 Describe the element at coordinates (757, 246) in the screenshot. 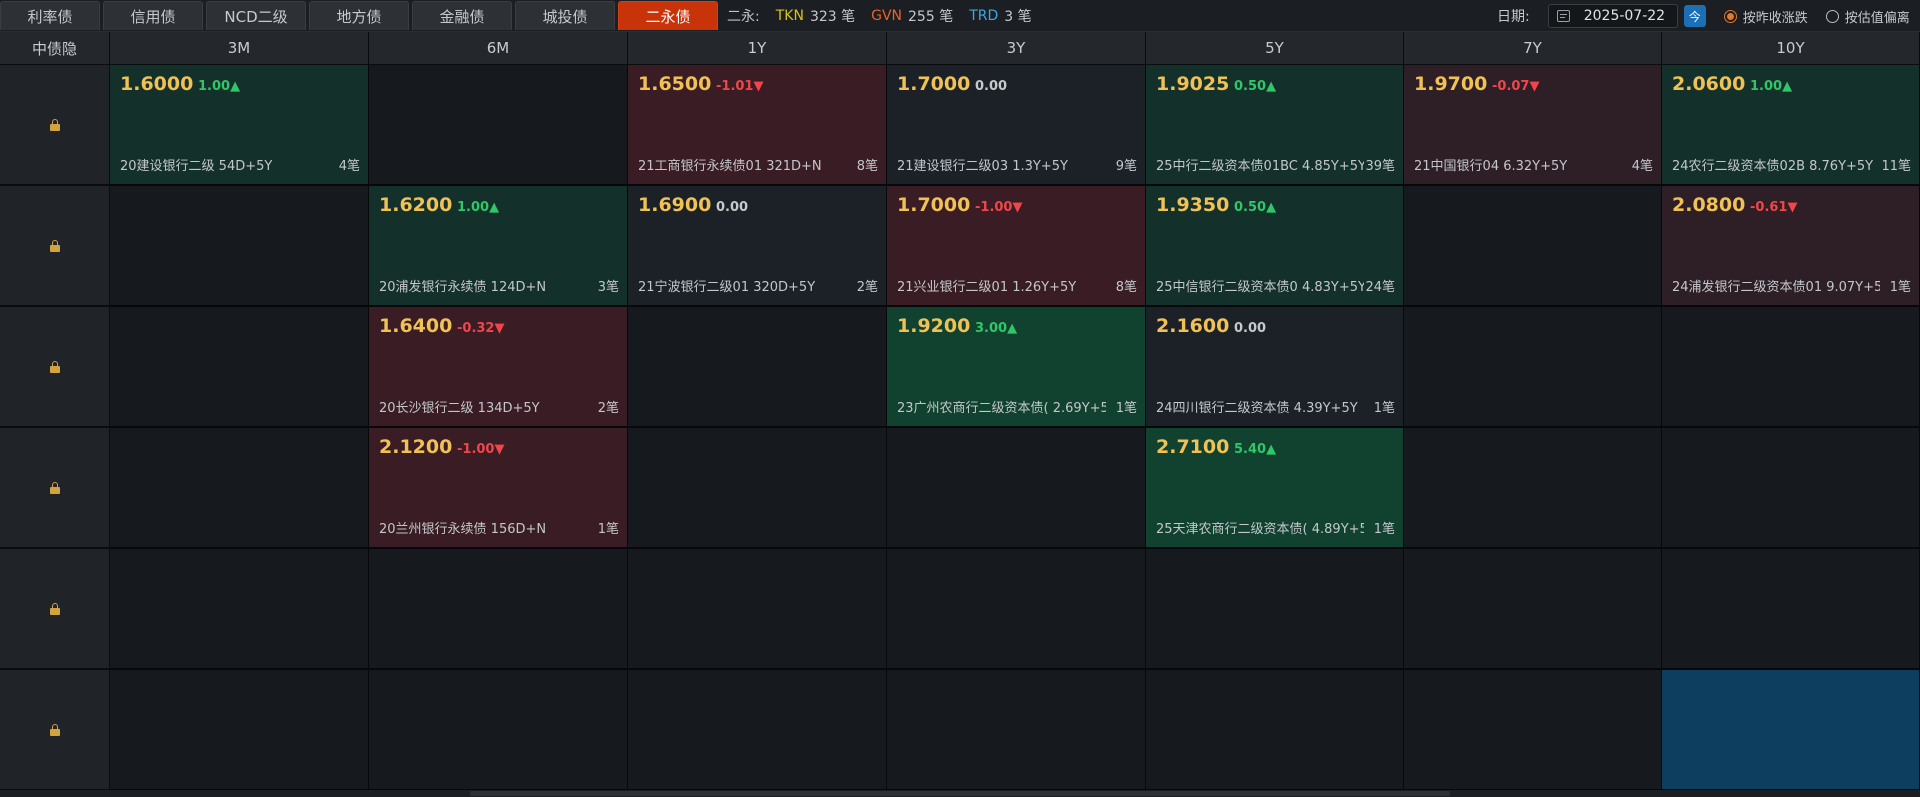

I see `quote-cell: 1.6900 0.00 21宁波银行二级01 320D+5Y 2笔` at that location.